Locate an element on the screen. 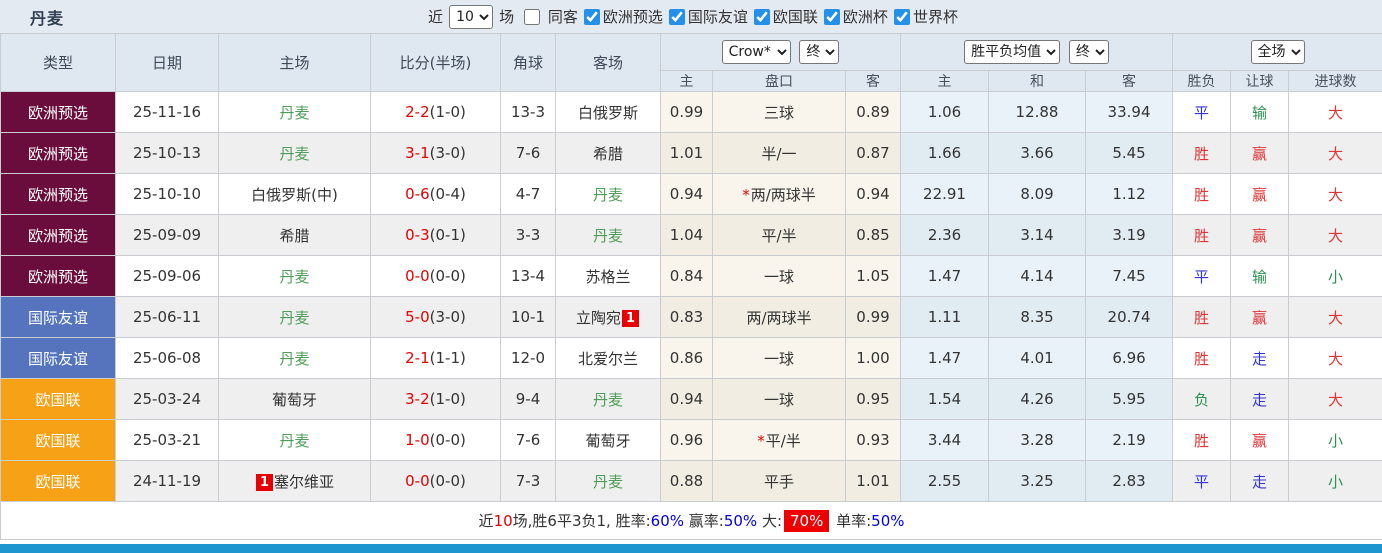  competition-filters: 欧洲预选 国际友谊 欧国联 欧洲杯 世界杯 is located at coordinates (768, 16).